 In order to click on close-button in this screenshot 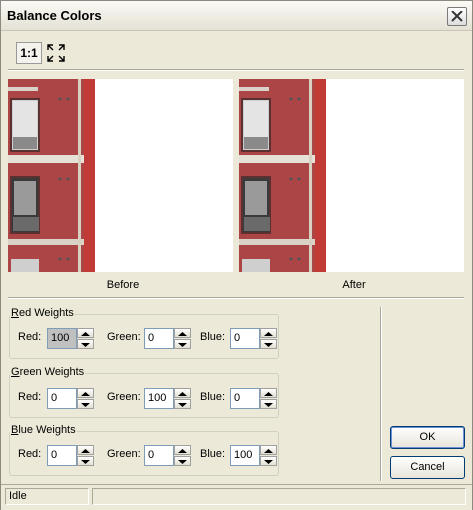, I will do `click(457, 16)`.